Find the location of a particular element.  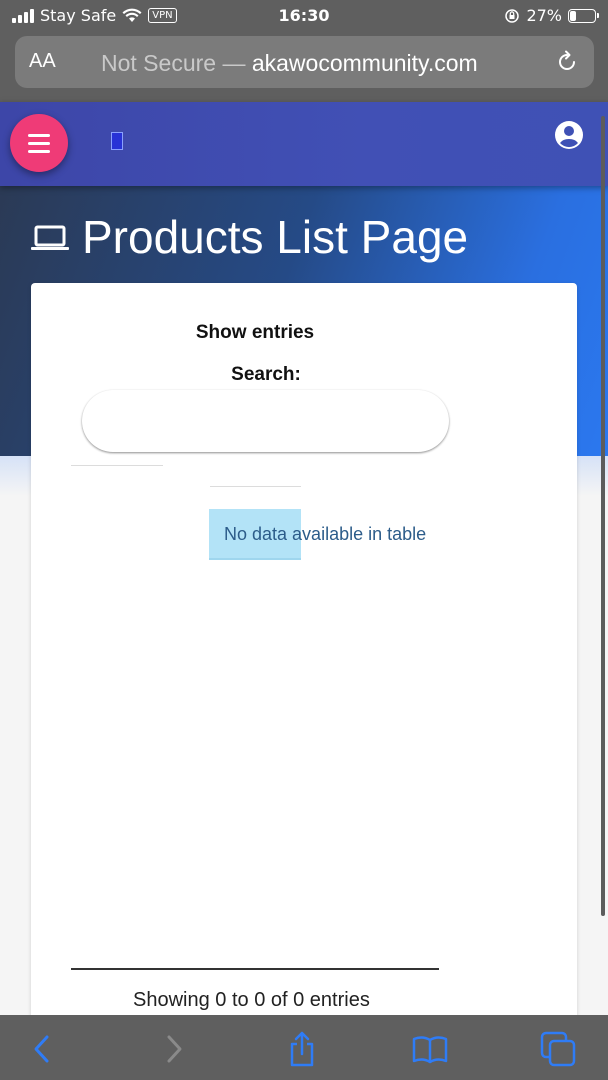

reader-settings-label: AA is located at coordinates (42, 61).